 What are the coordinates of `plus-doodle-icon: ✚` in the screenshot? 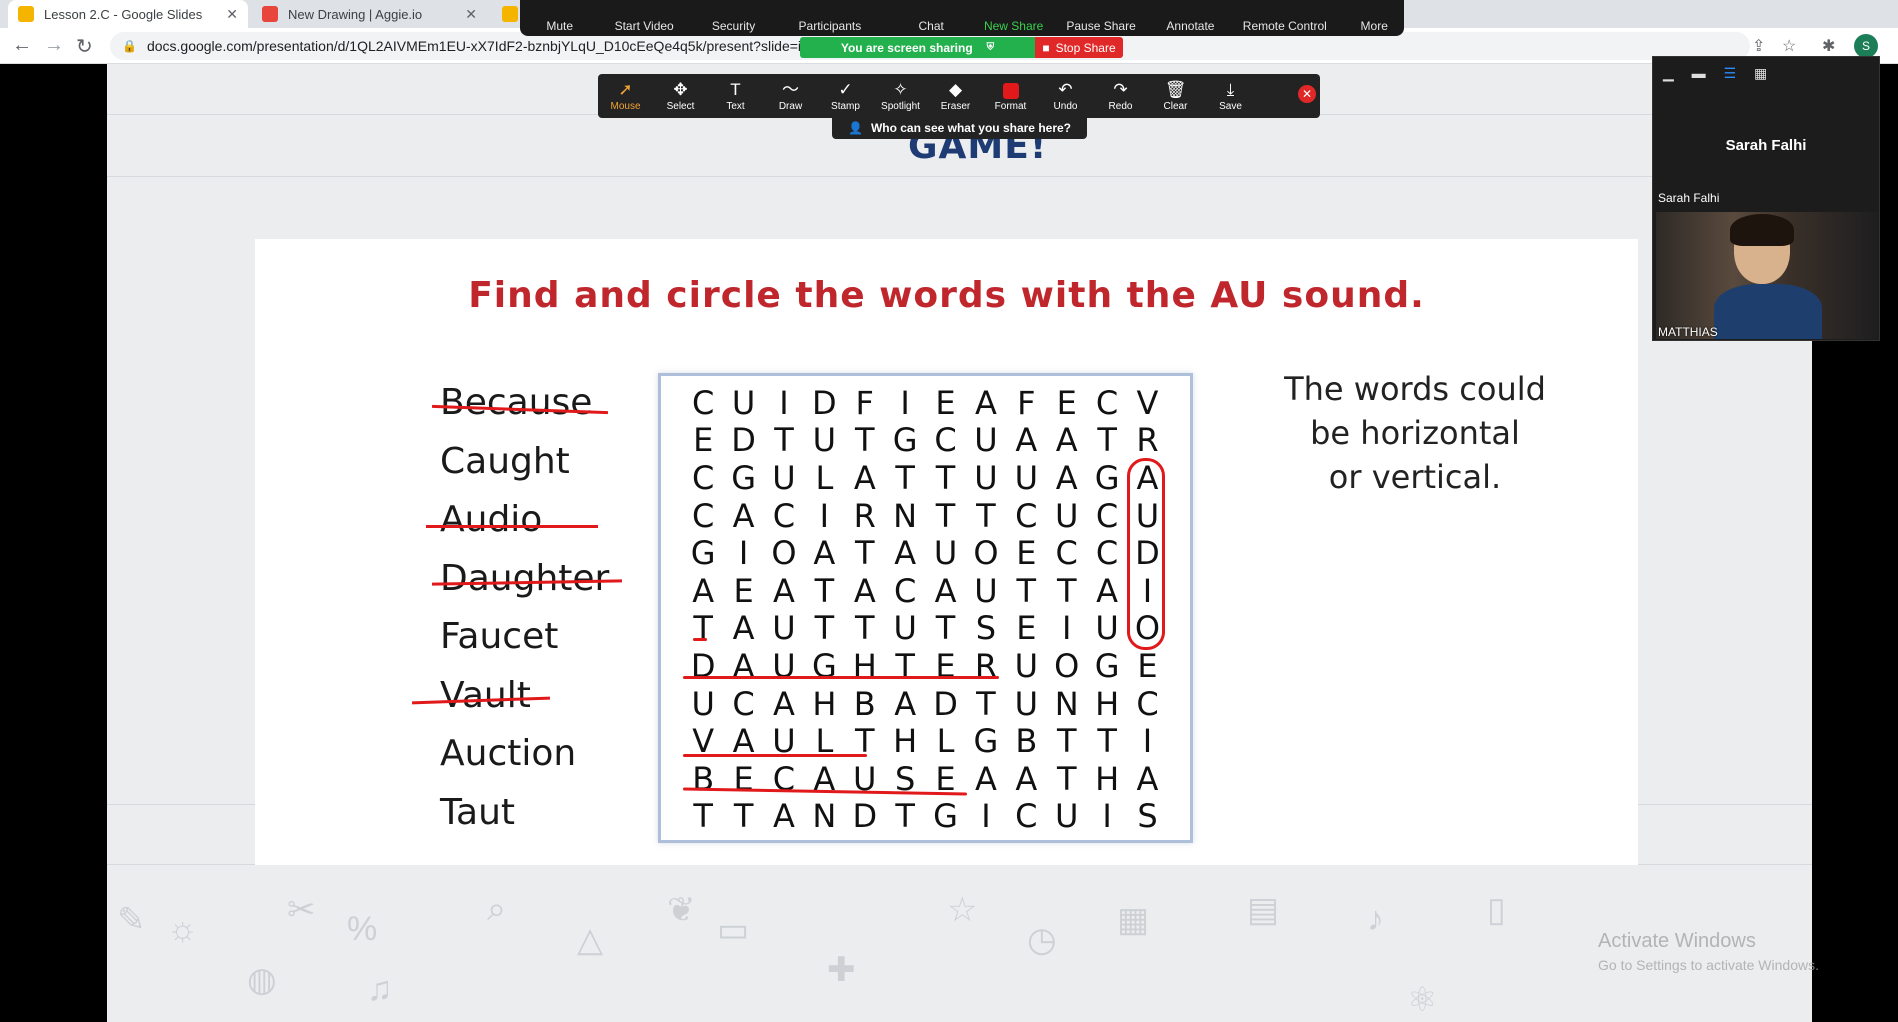 It's located at (841, 970).